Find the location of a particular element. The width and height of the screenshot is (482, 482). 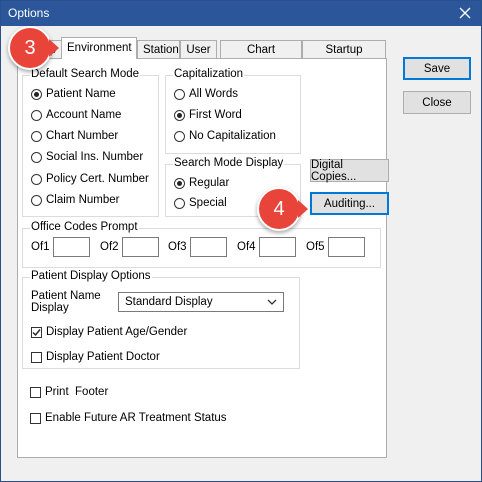

tab-station: Station is located at coordinates (158, 49).